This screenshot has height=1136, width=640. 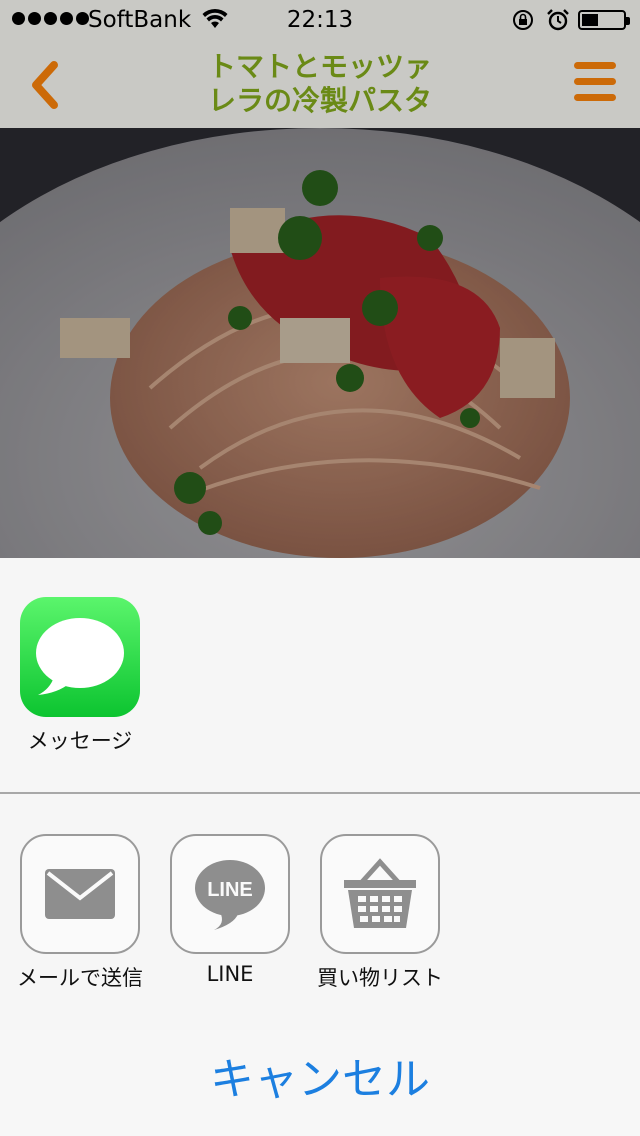 What do you see at coordinates (604, 20) in the screenshot?
I see `battery-icon` at bounding box center [604, 20].